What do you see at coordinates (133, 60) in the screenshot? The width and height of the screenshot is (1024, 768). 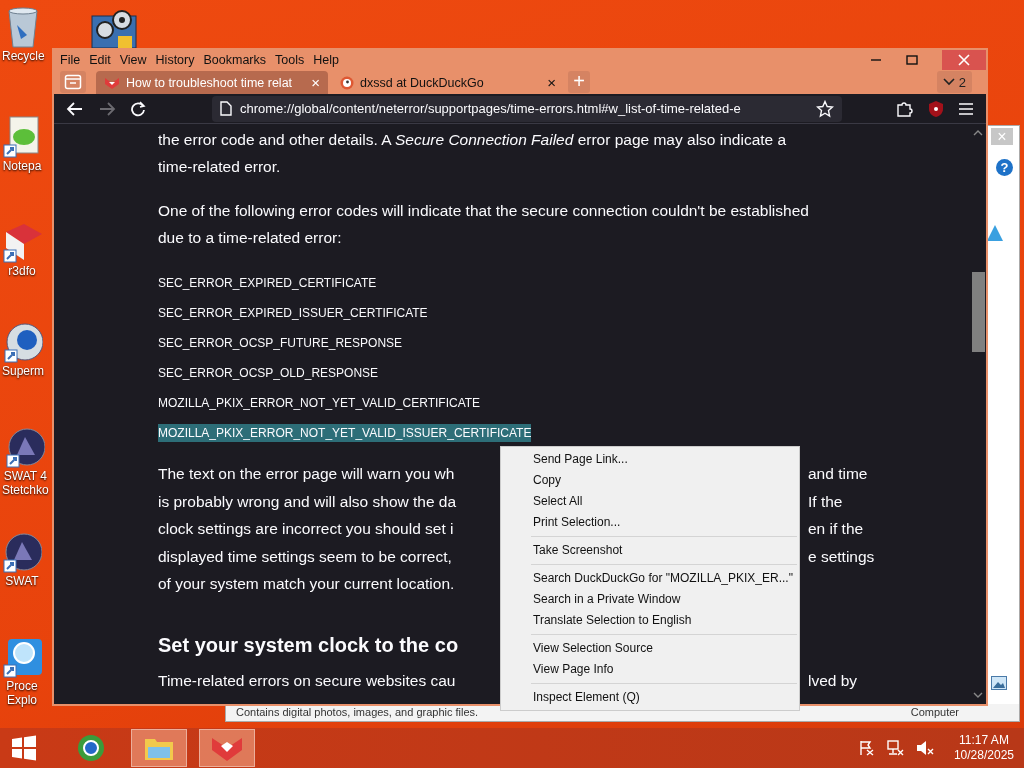 I see `menu-item: View` at bounding box center [133, 60].